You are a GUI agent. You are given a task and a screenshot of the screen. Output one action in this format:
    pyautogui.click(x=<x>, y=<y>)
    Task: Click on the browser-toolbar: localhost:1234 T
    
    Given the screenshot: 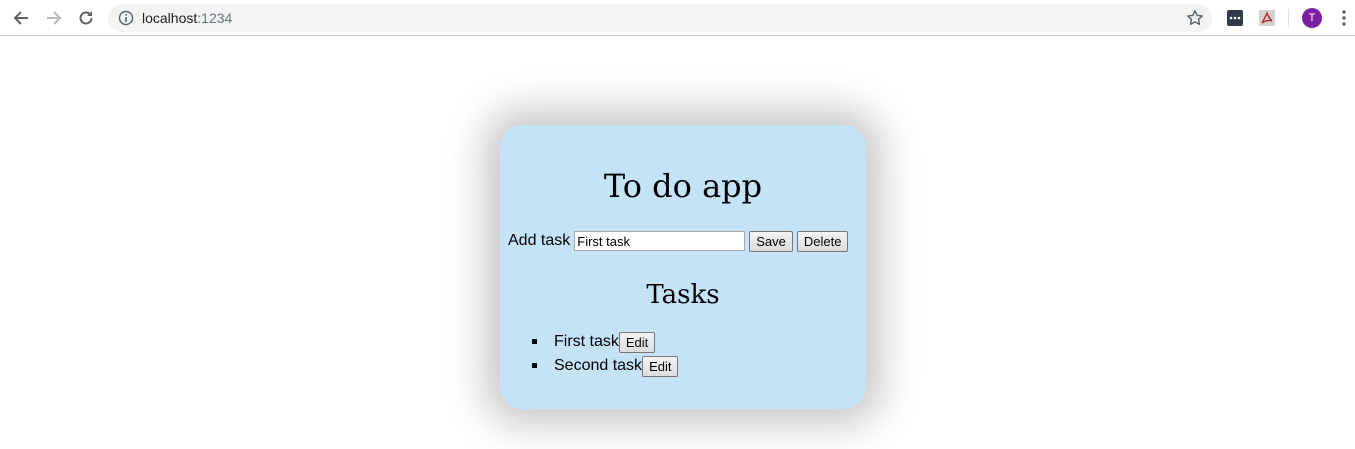 What is the action you would take?
    pyautogui.click(x=677, y=18)
    